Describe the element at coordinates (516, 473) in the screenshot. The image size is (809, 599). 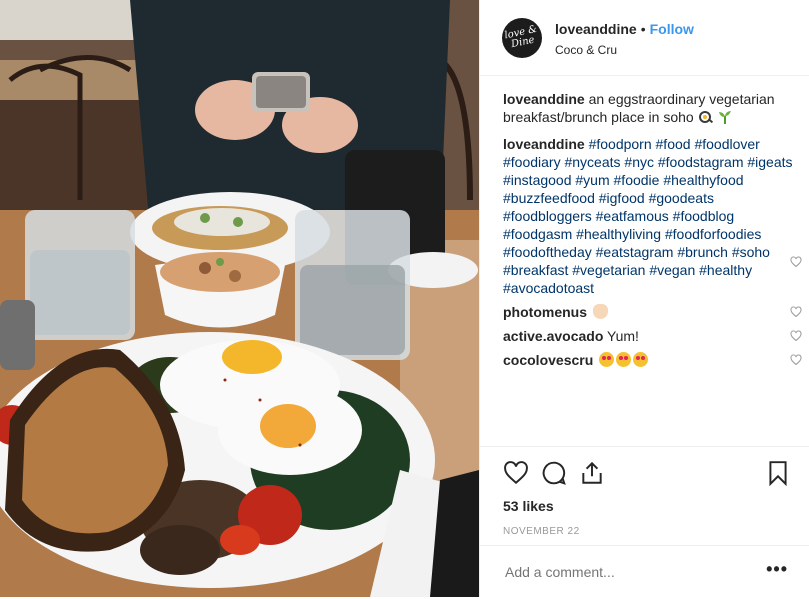
I see `like-heart-icon` at that location.